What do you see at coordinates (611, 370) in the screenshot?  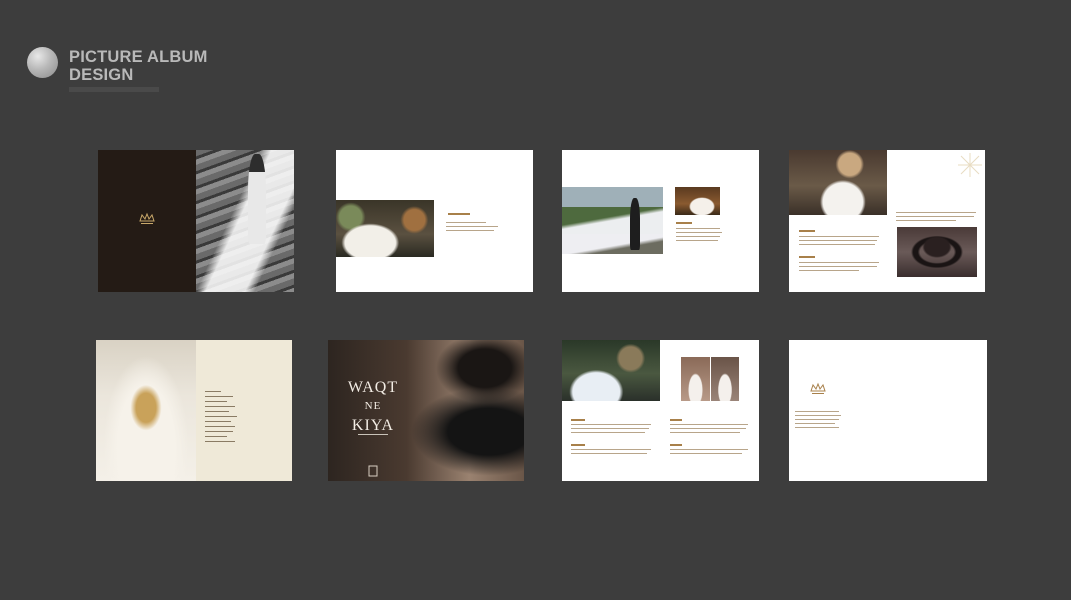 I see `forest-photo` at bounding box center [611, 370].